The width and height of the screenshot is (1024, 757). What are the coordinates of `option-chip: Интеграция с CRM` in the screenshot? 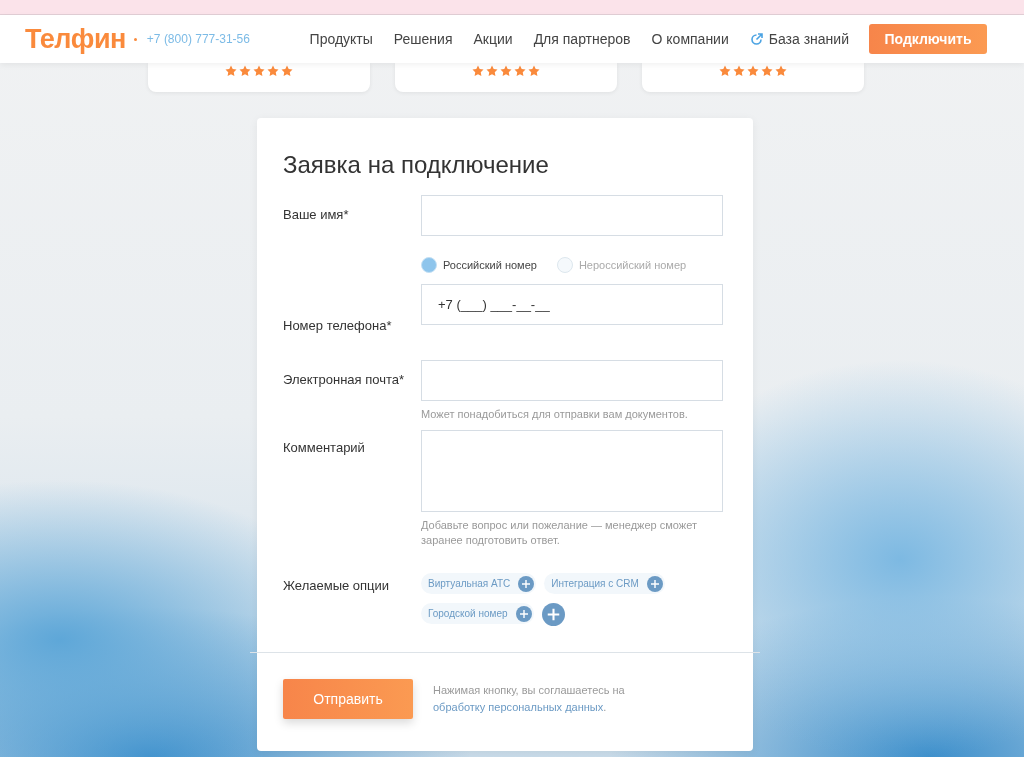 It's located at (604, 583).